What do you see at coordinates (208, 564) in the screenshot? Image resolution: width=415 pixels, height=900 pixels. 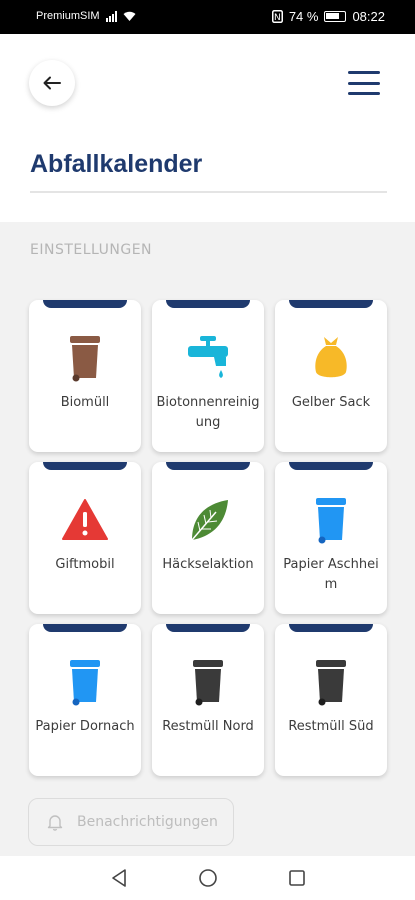 I see `card-label: Häckselaktion` at bounding box center [208, 564].